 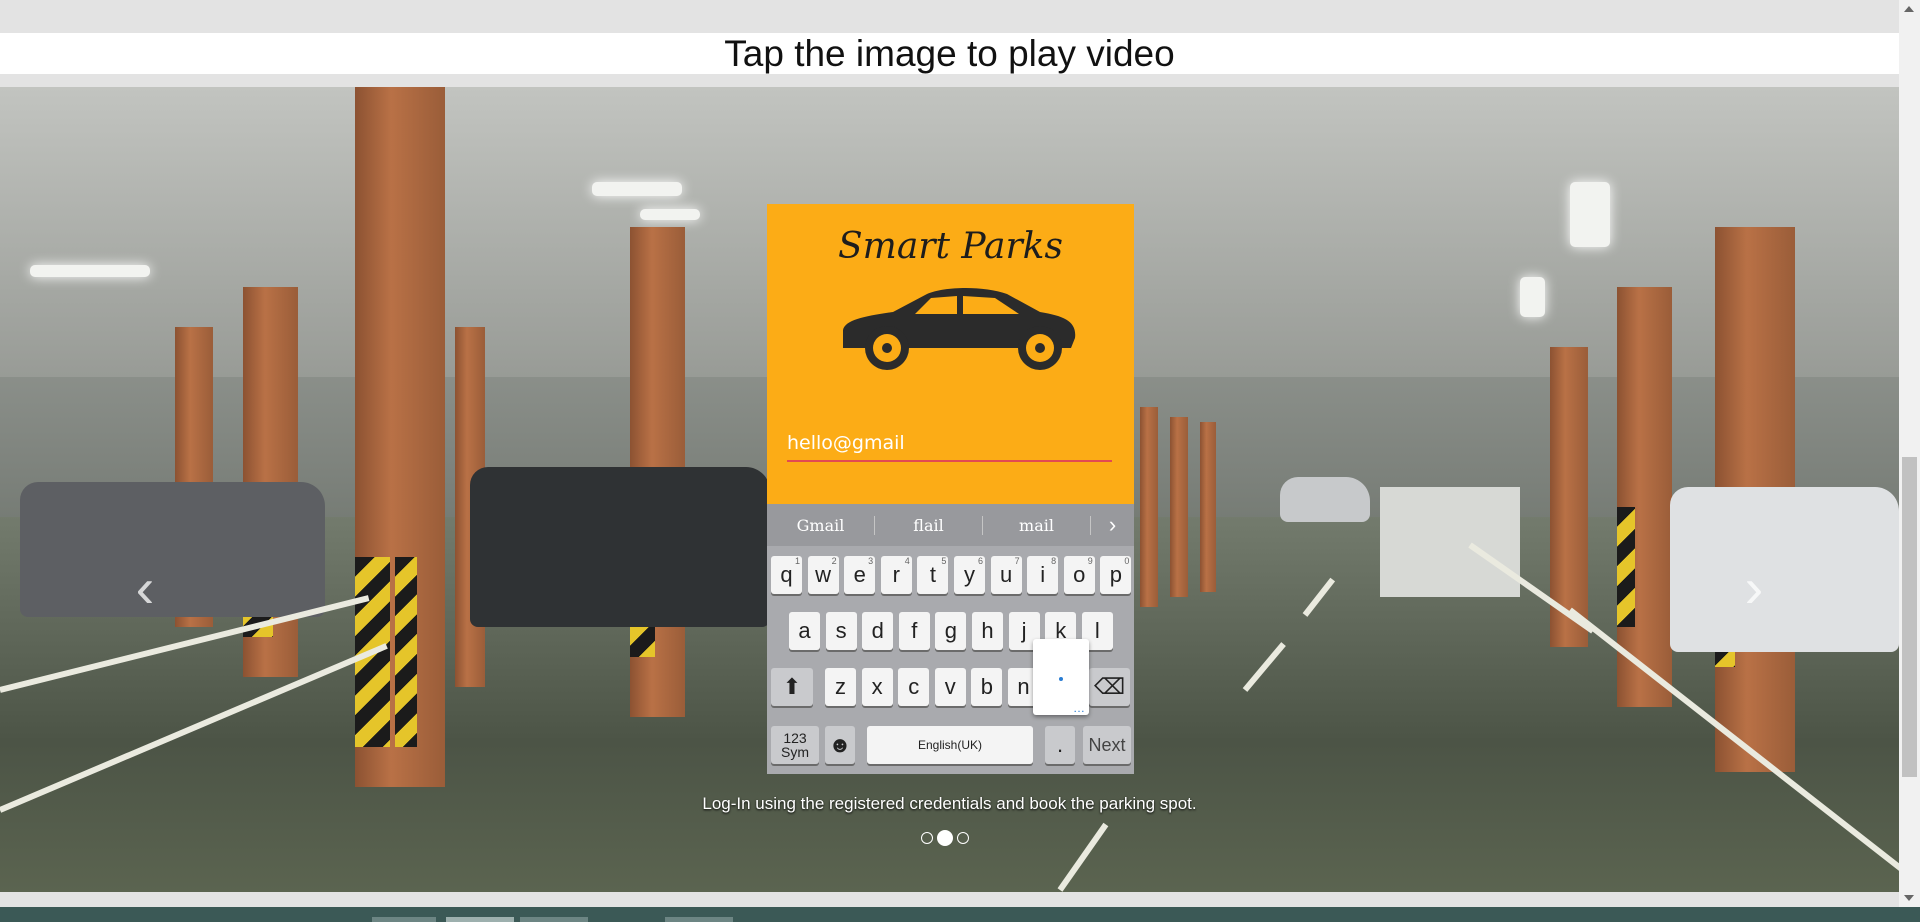 What do you see at coordinates (1626, 567) in the screenshot?
I see `pillar-stripe` at bounding box center [1626, 567].